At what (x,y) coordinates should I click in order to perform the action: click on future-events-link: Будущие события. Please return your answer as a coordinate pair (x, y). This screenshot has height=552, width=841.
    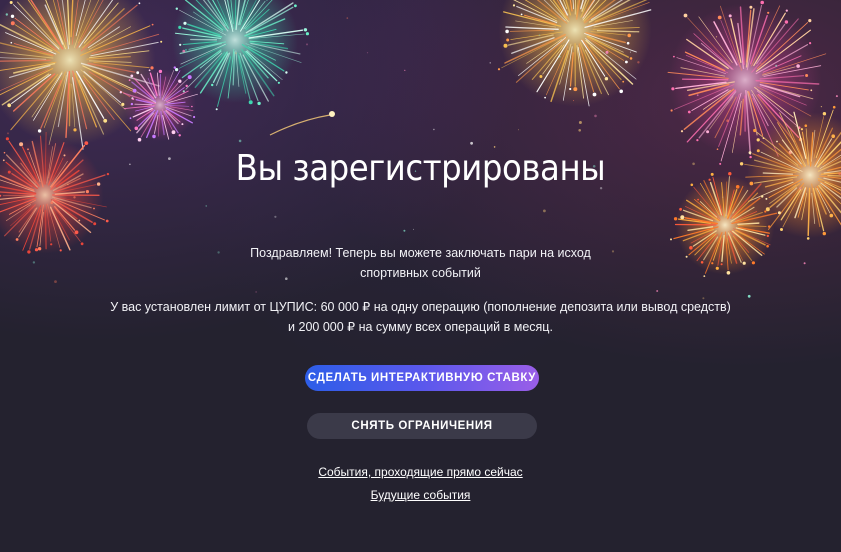
    Looking at the image, I should click on (421, 495).